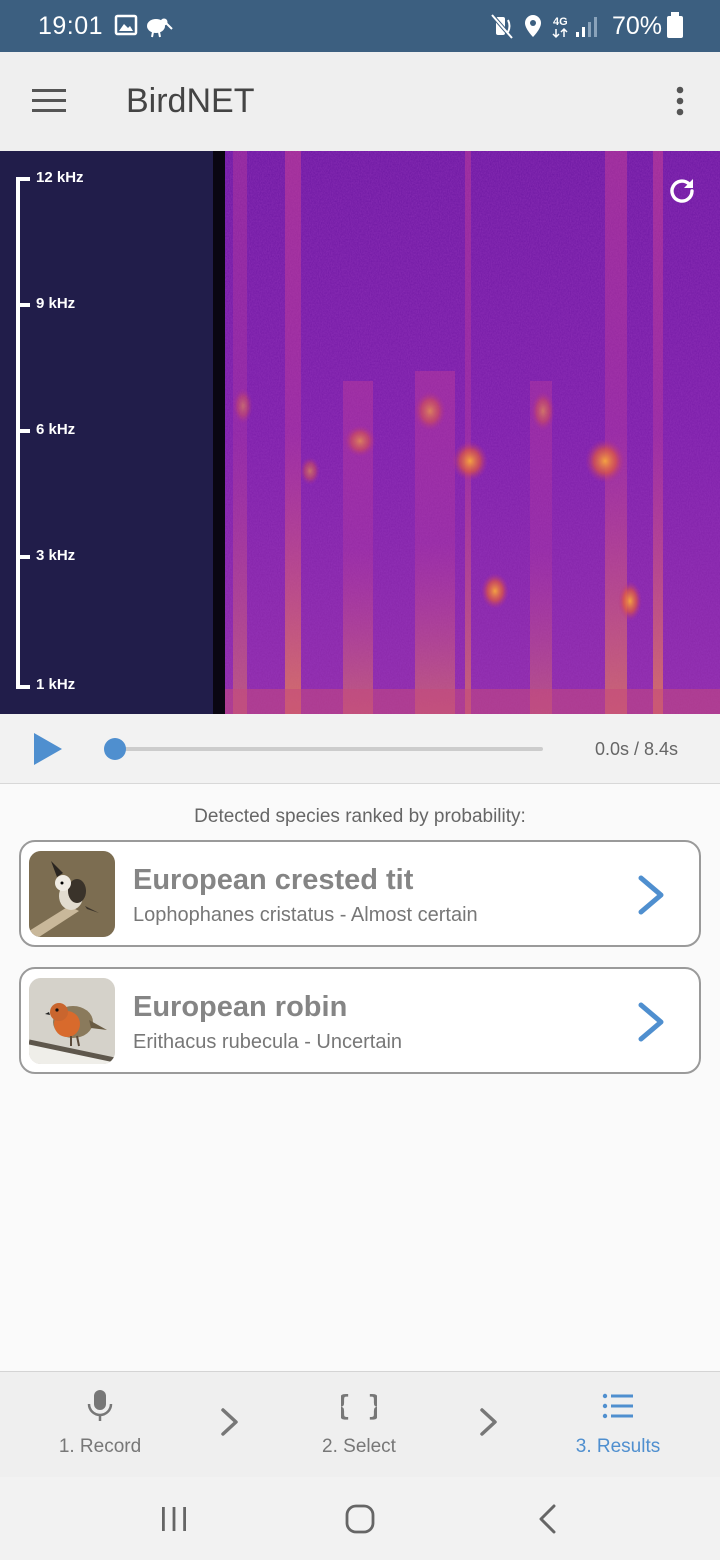  Describe the element at coordinates (219, 432) in the screenshot. I see `spectrogram-divider` at that location.